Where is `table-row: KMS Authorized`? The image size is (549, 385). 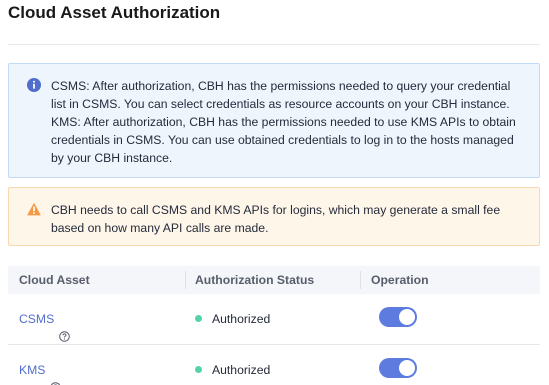 table-row: KMS Authorized is located at coordinates (274, 365).